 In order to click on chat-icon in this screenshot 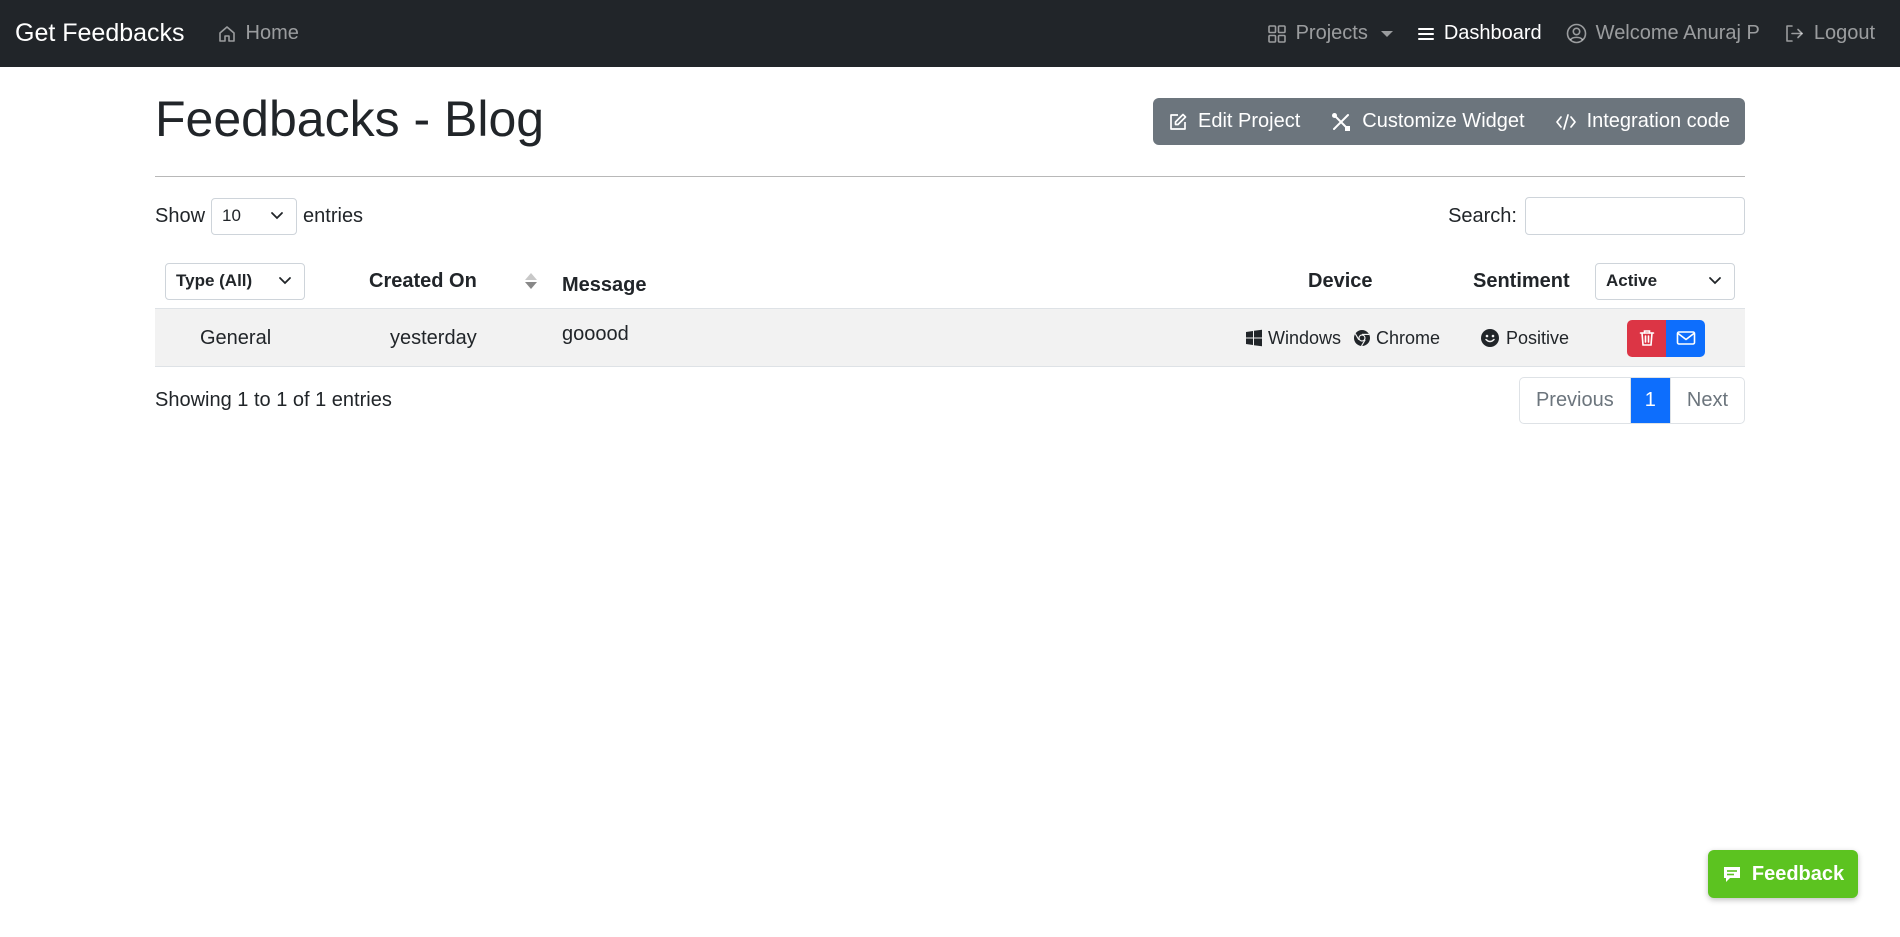, I will do `click(1732, 874)`.